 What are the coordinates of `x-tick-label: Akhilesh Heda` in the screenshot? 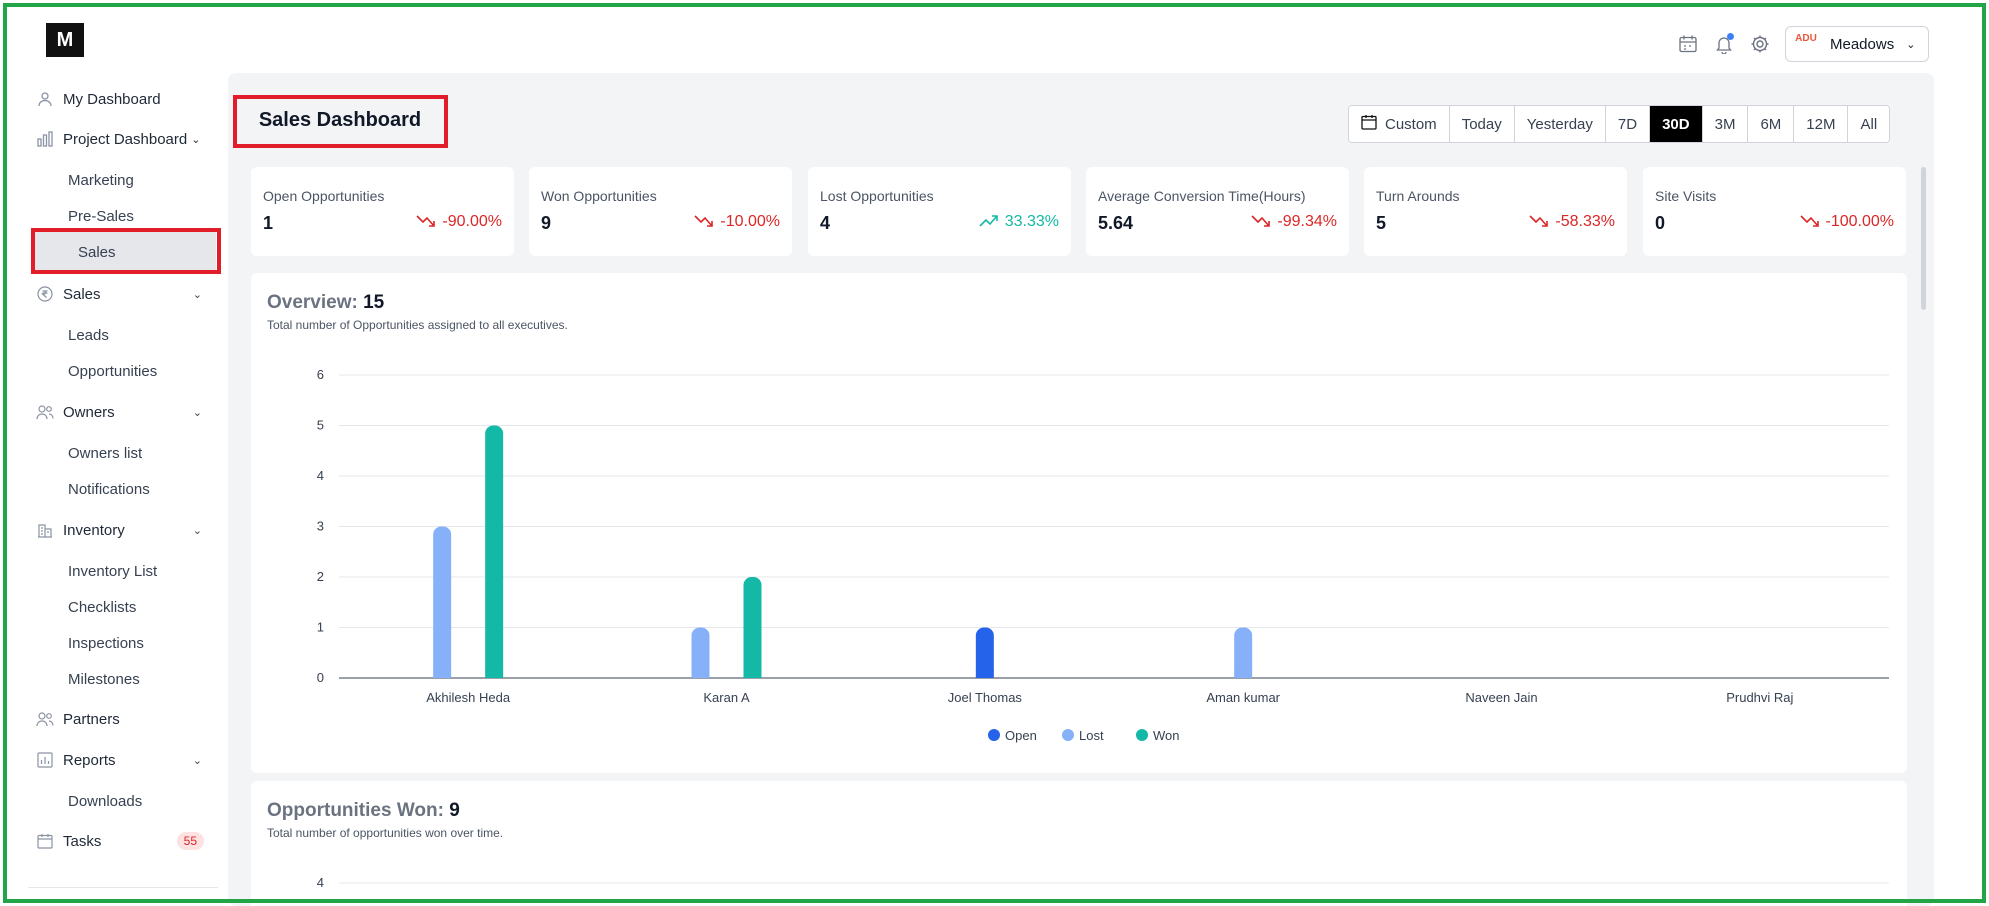 It's located at (468, 697).